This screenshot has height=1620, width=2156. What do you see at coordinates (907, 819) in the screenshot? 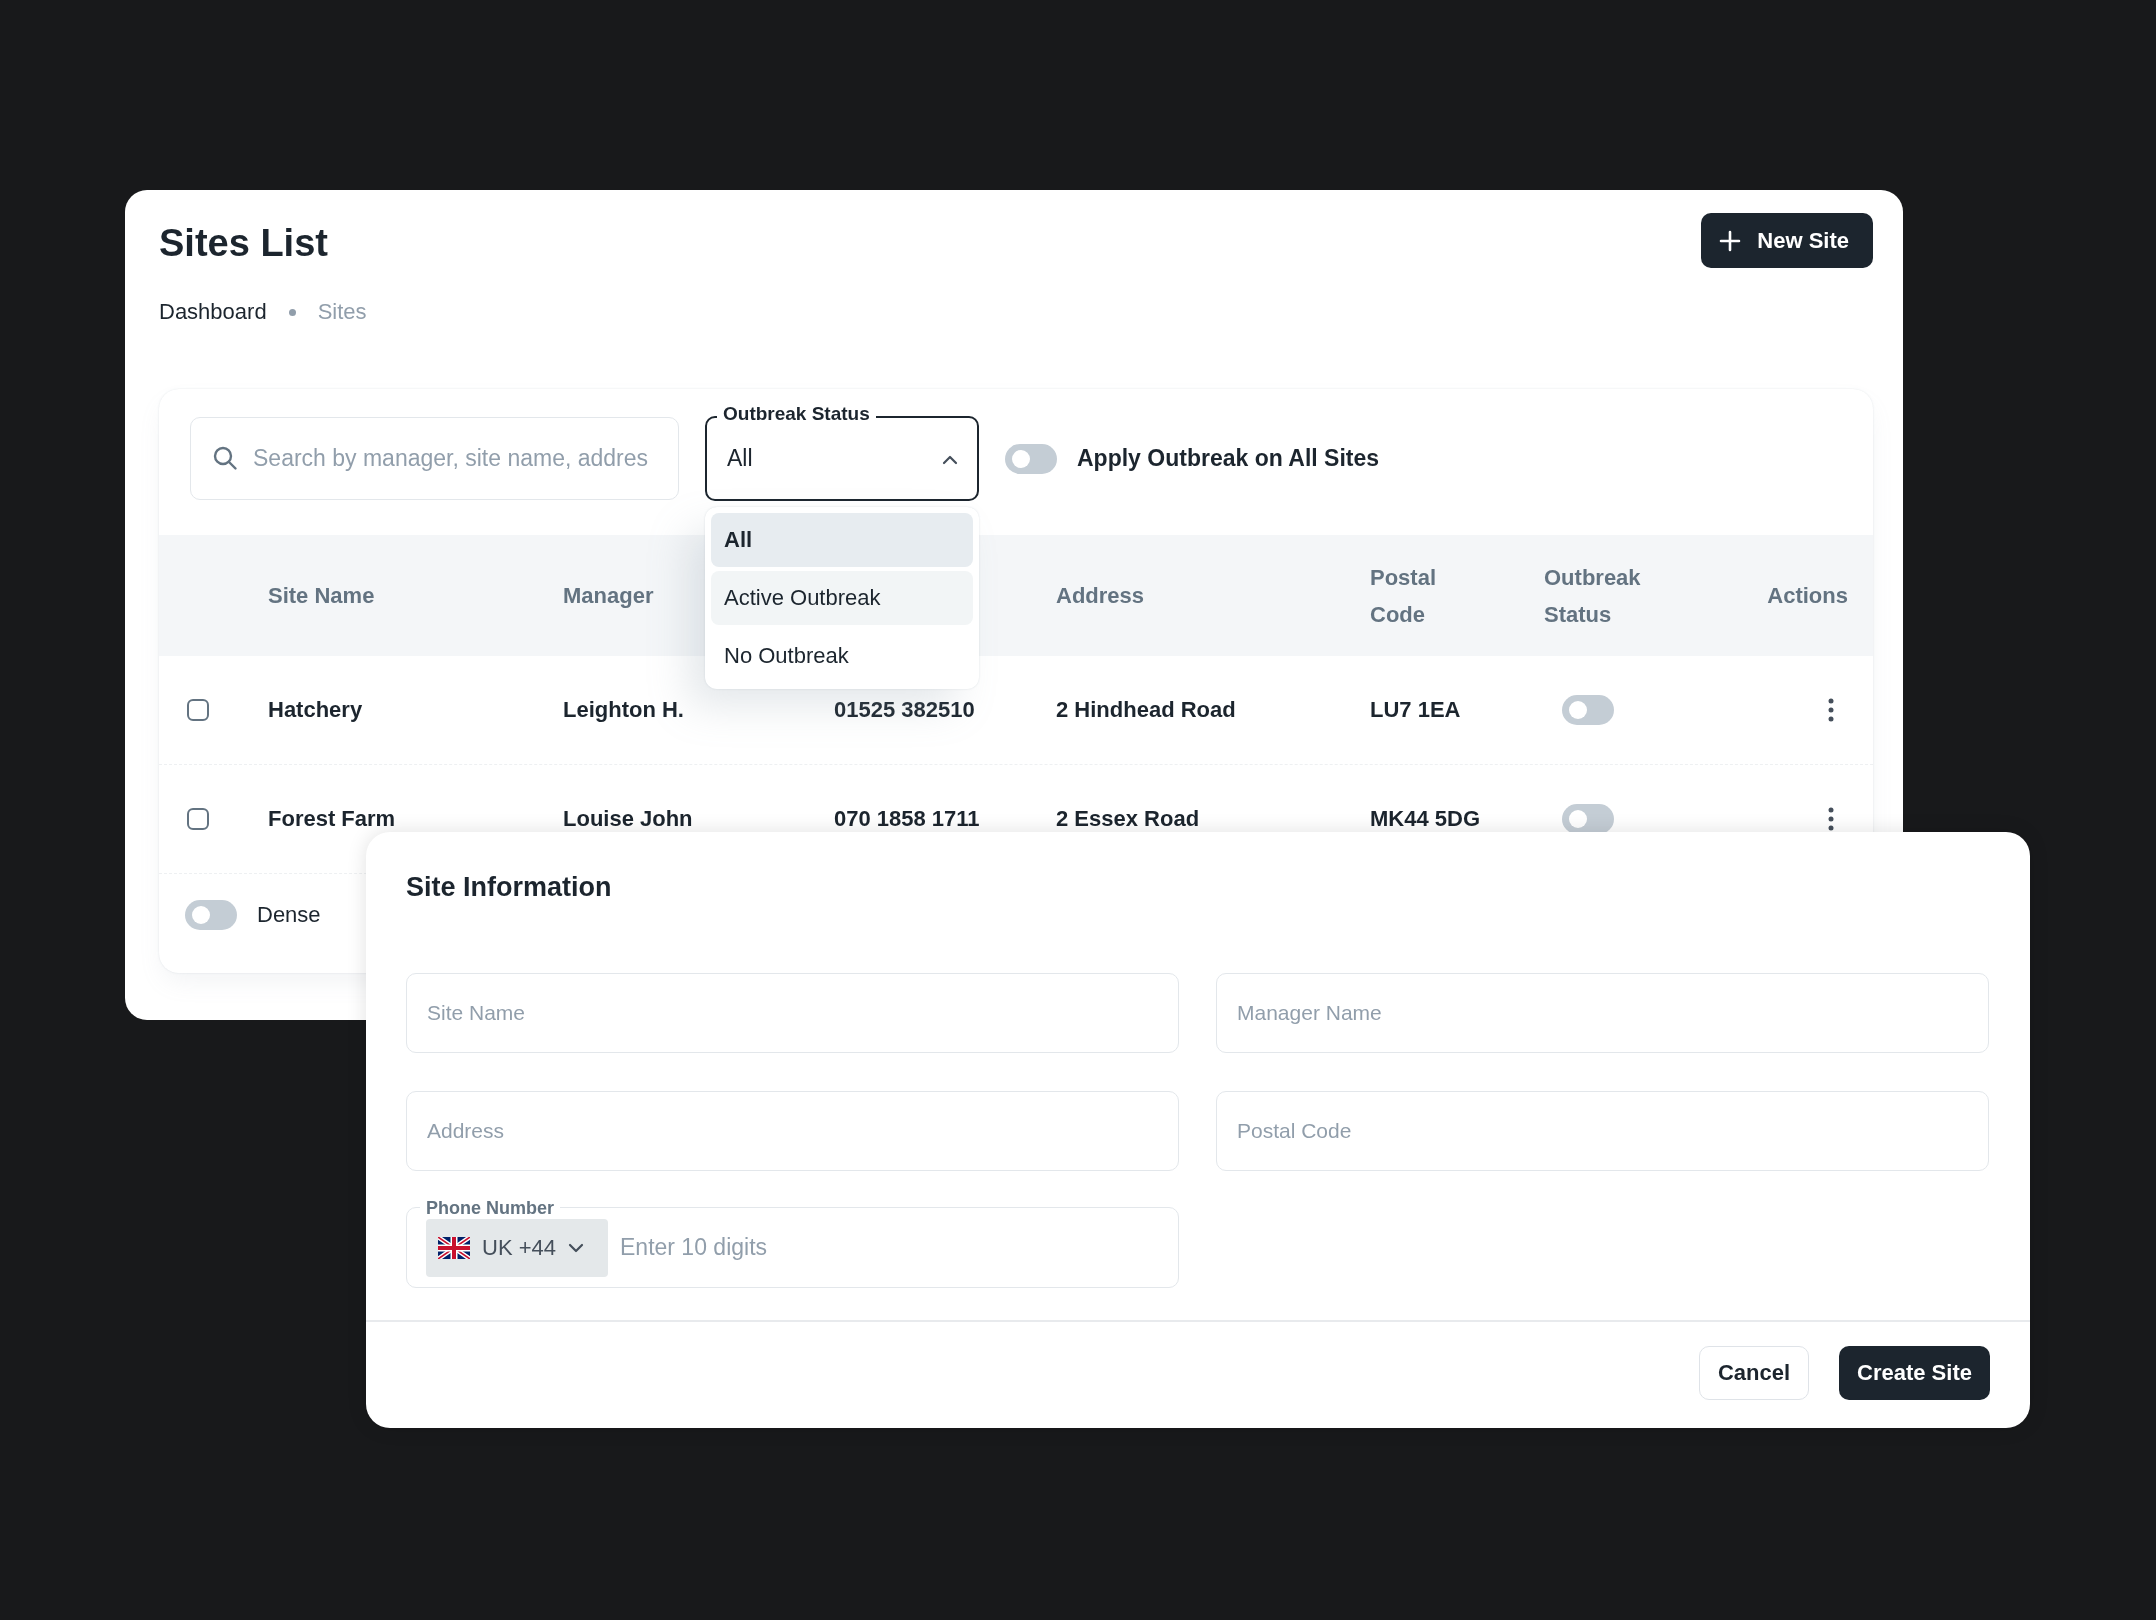
I see `table-cell: 070 1858 1711` at bounding box center [907, 819].